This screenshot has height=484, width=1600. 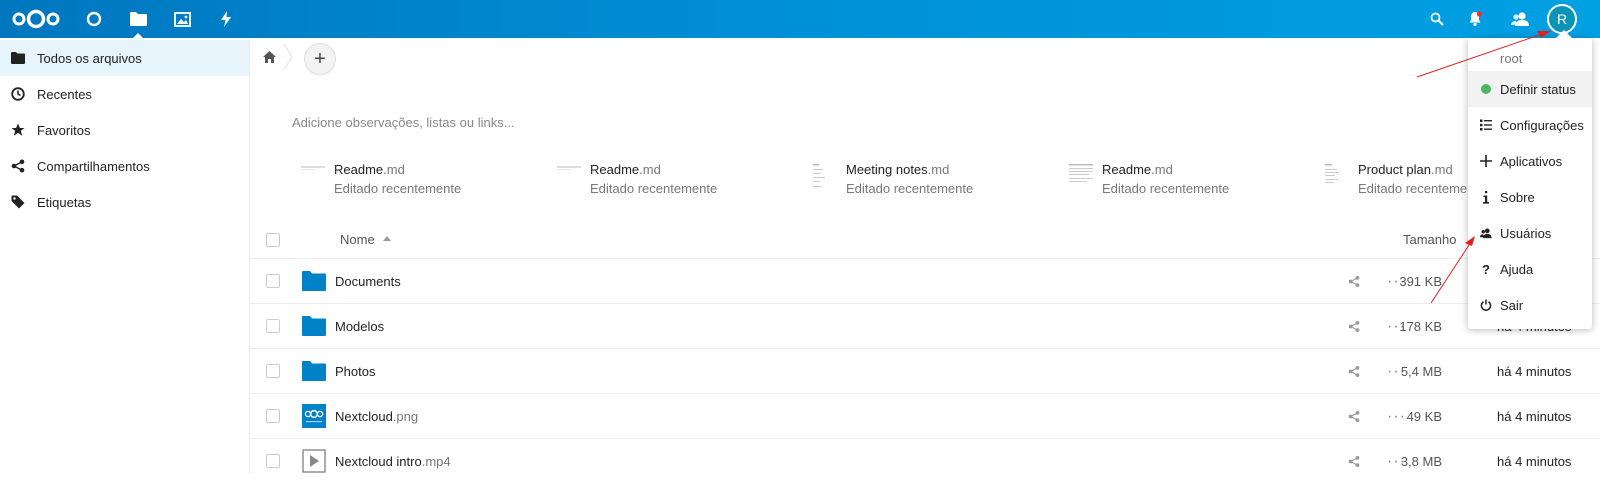 What do you see at coordinates (376, 416) in the screenshot?
I see `file-name: Nextcloud.png` at bounding box center [376, 416].